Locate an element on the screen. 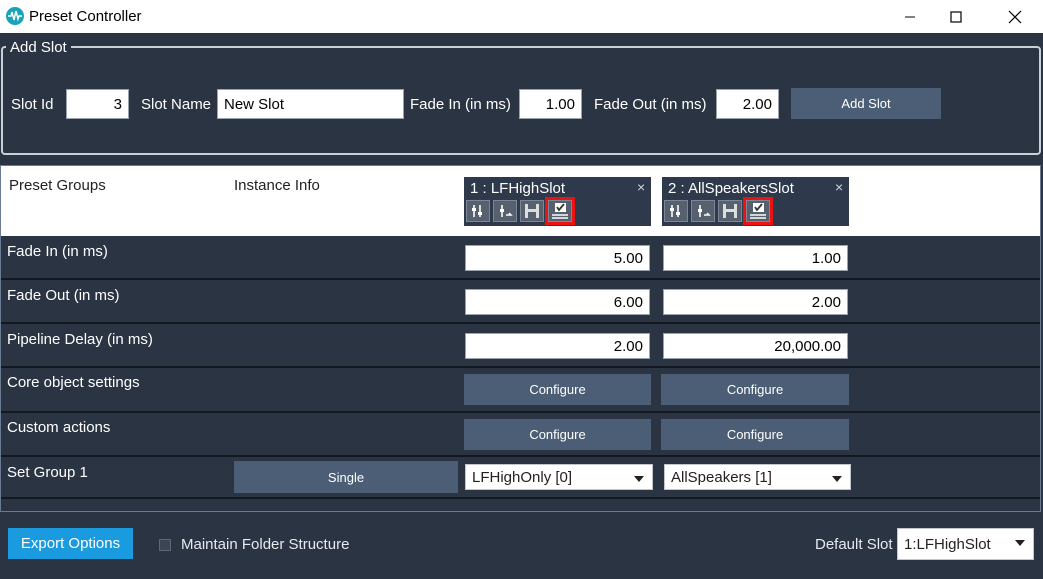 The width and height of the screenshot is (1043, 579). dropdown-value: AllSpeakers [1] is located at coordinates (721, 477).